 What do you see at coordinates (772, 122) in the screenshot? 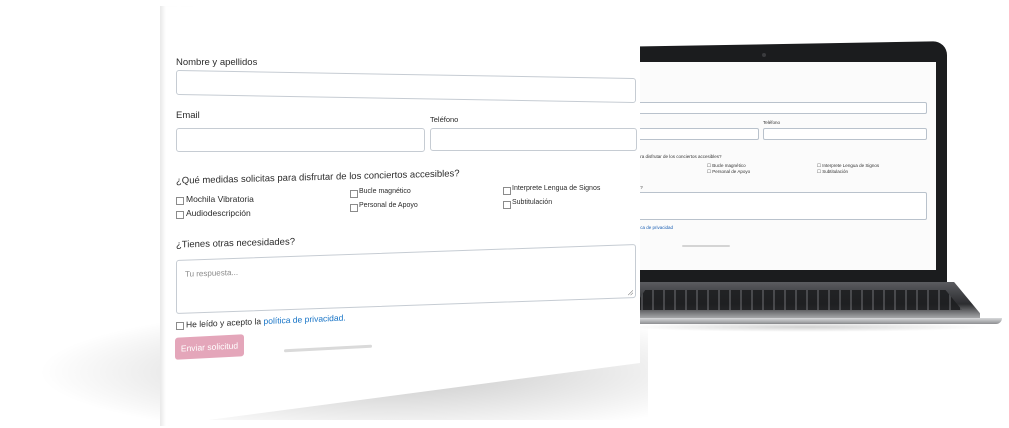
I see `laptop-phone-label: Teléfono` at bounding box center [772, 122].